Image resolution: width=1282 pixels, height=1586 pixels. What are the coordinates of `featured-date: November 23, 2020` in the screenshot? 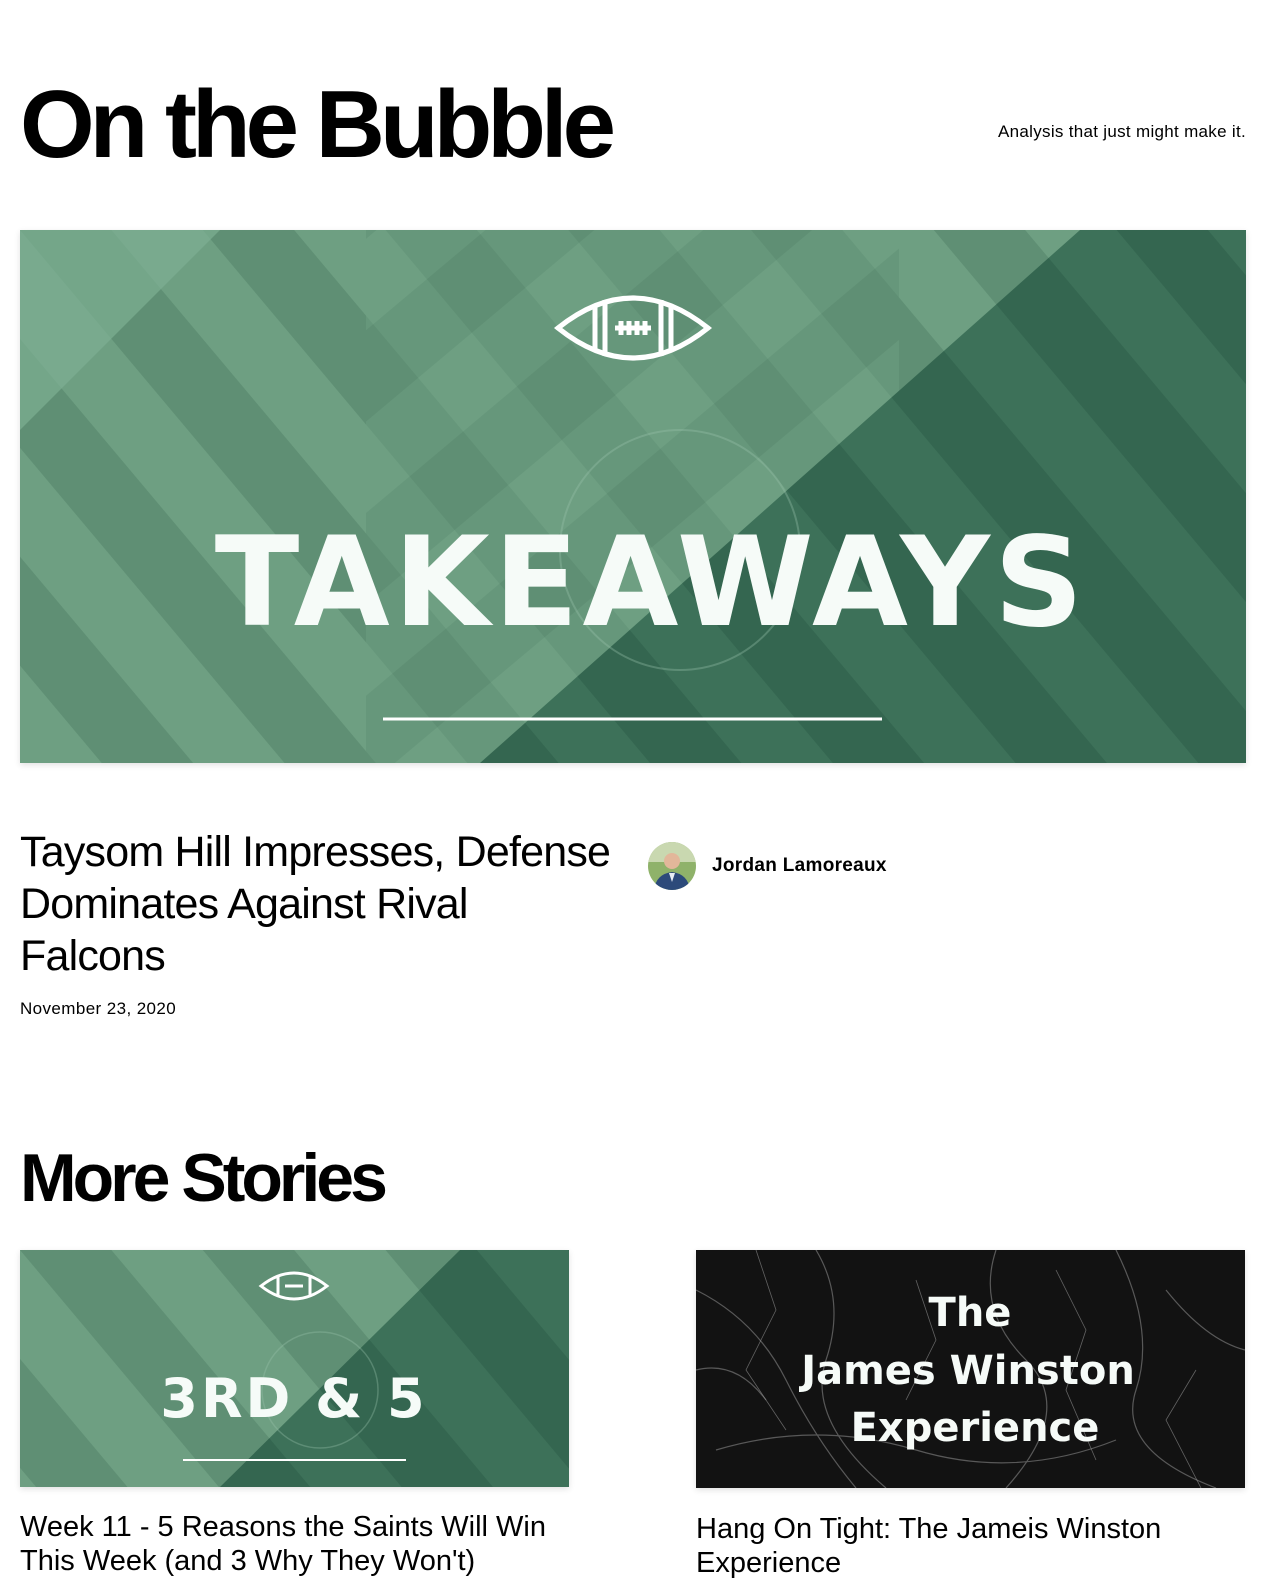 It's located at (98, 1008).